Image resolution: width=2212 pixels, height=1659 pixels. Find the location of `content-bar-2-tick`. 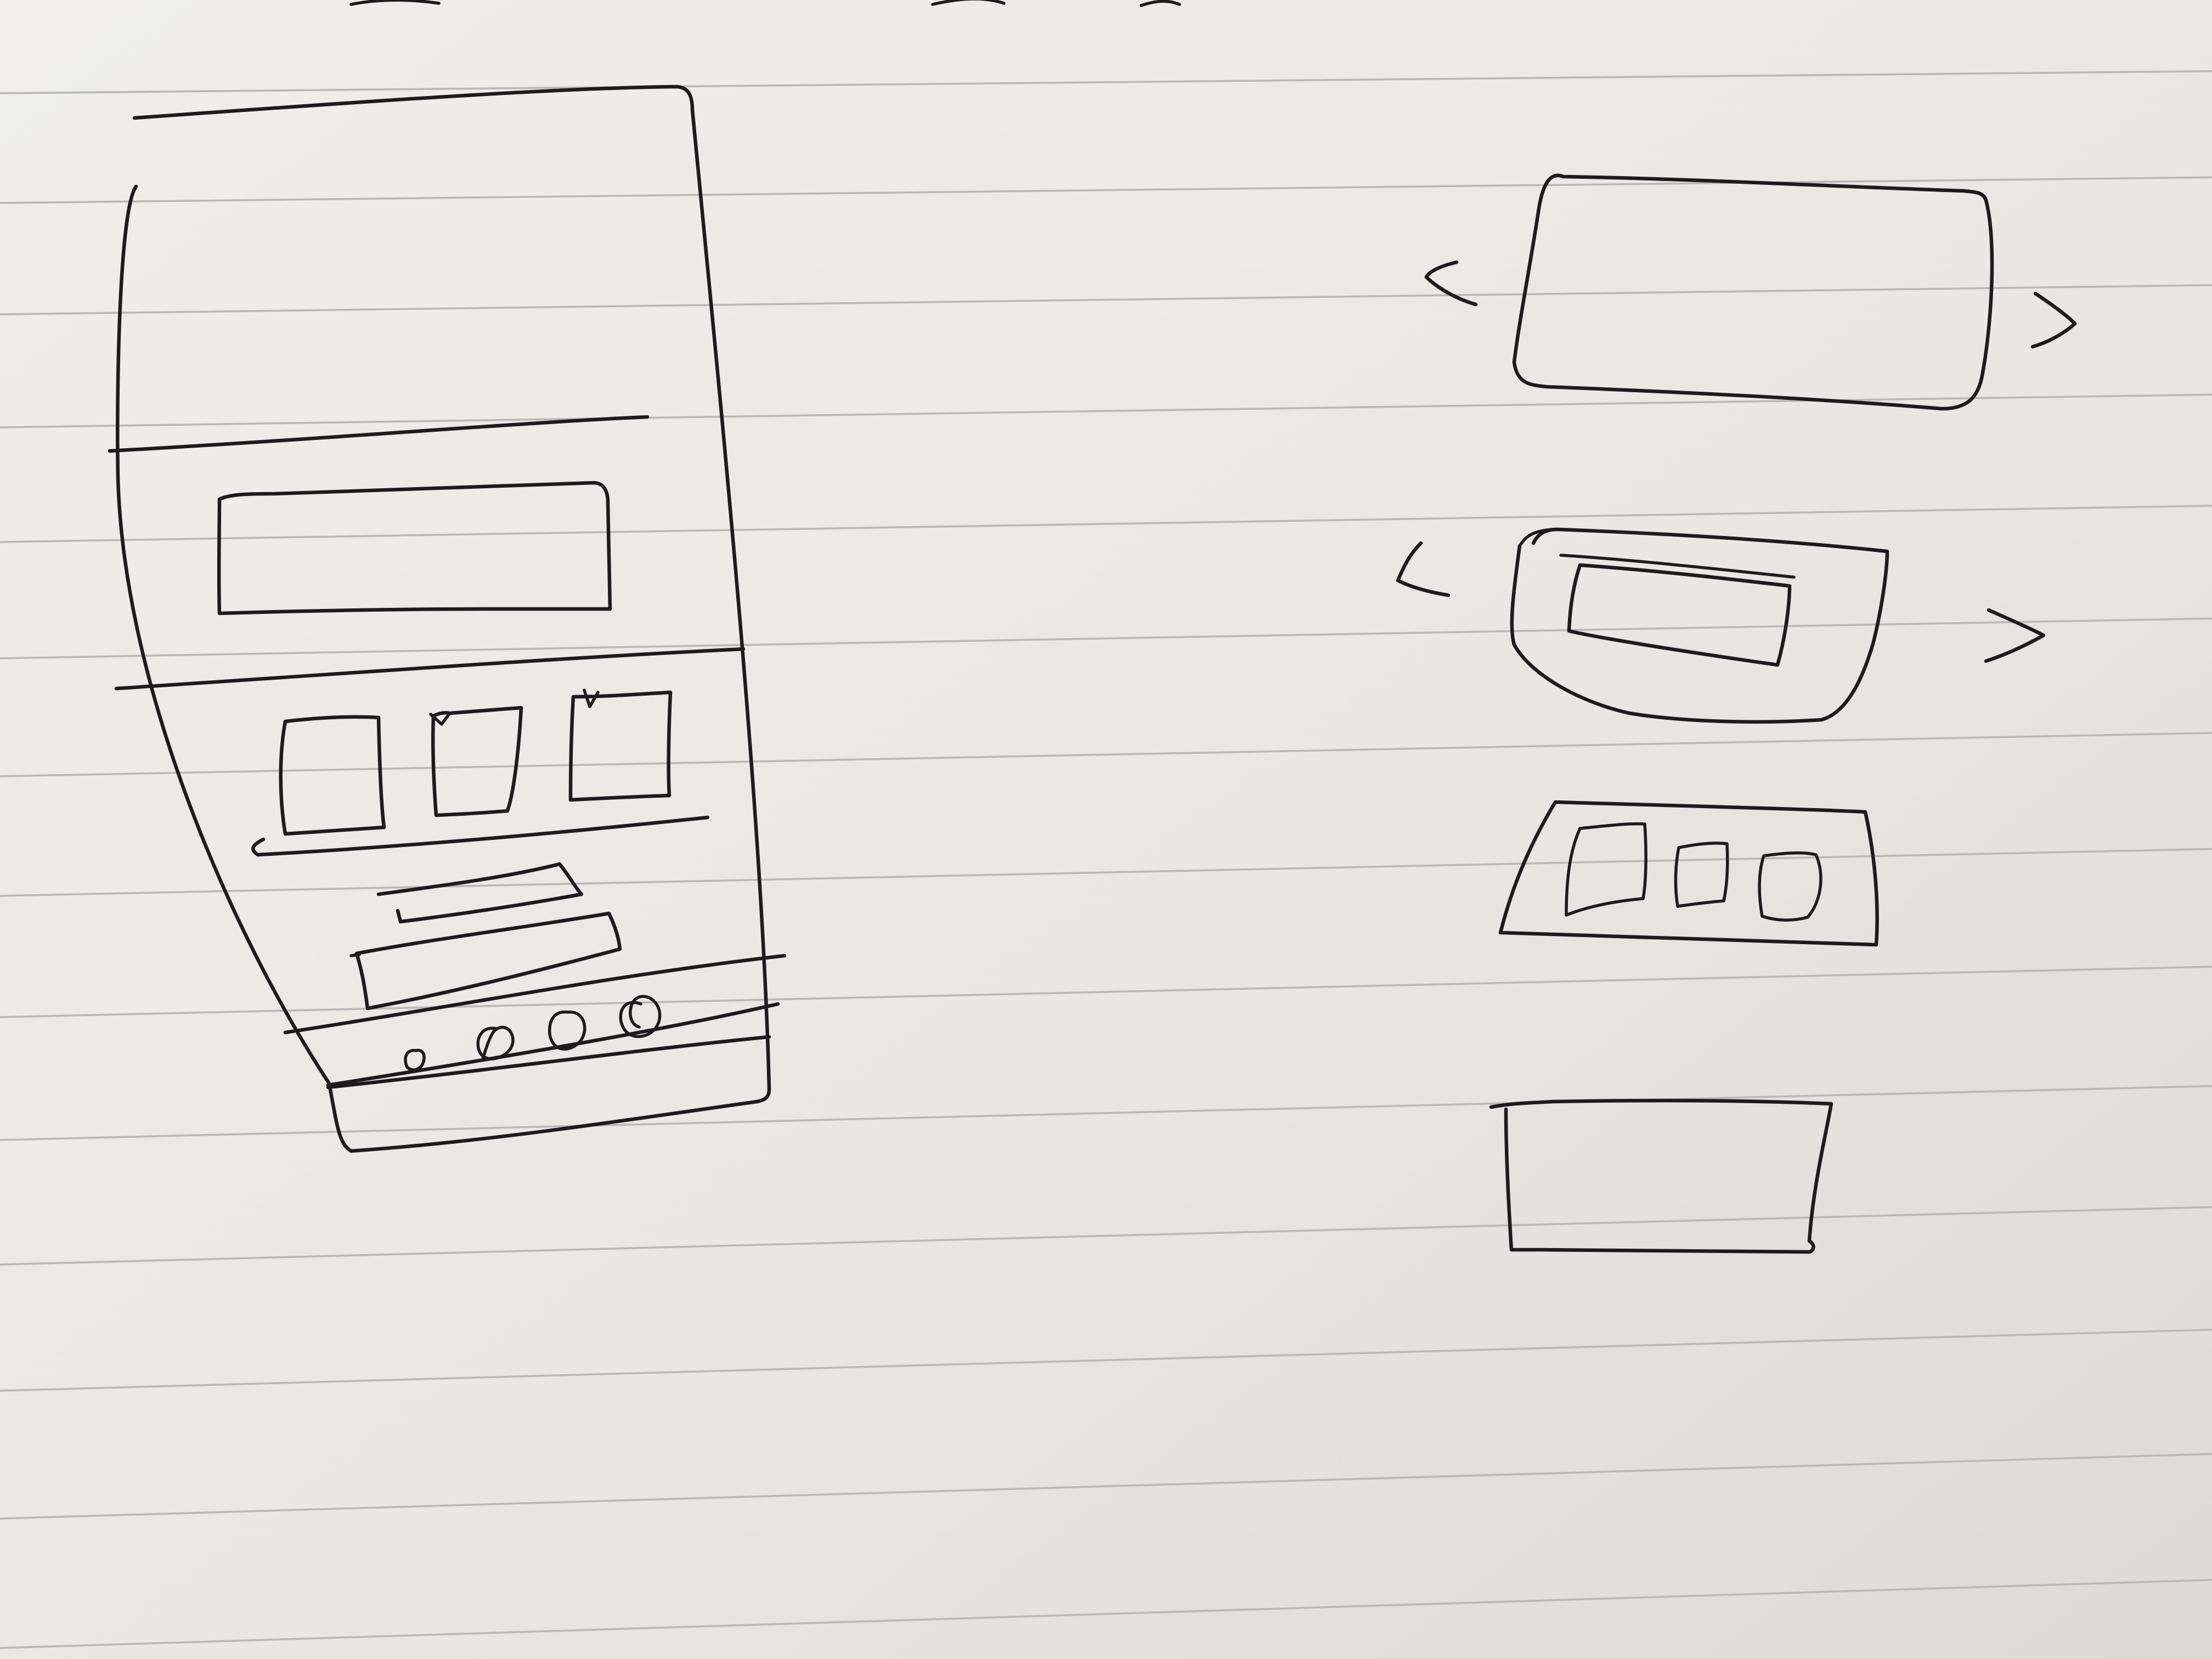

content-bar-2-tick is located at coordinates (355, 955).